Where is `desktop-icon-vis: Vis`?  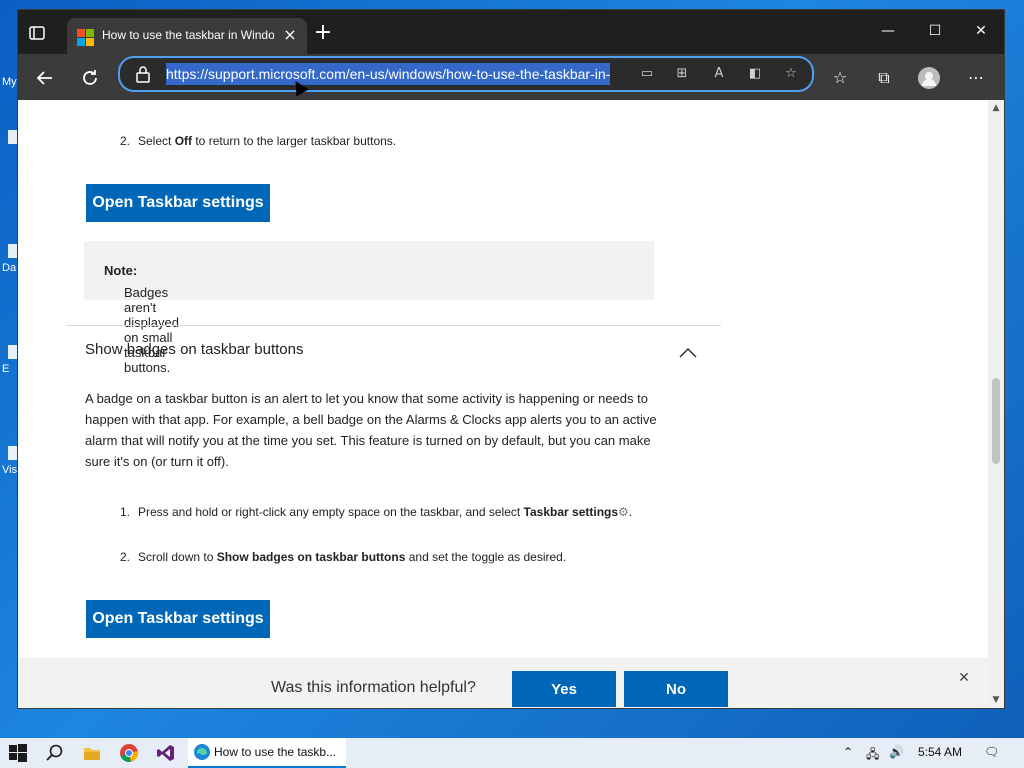 desktop-icon-vis: Vis is located at coordinates (9, 466).